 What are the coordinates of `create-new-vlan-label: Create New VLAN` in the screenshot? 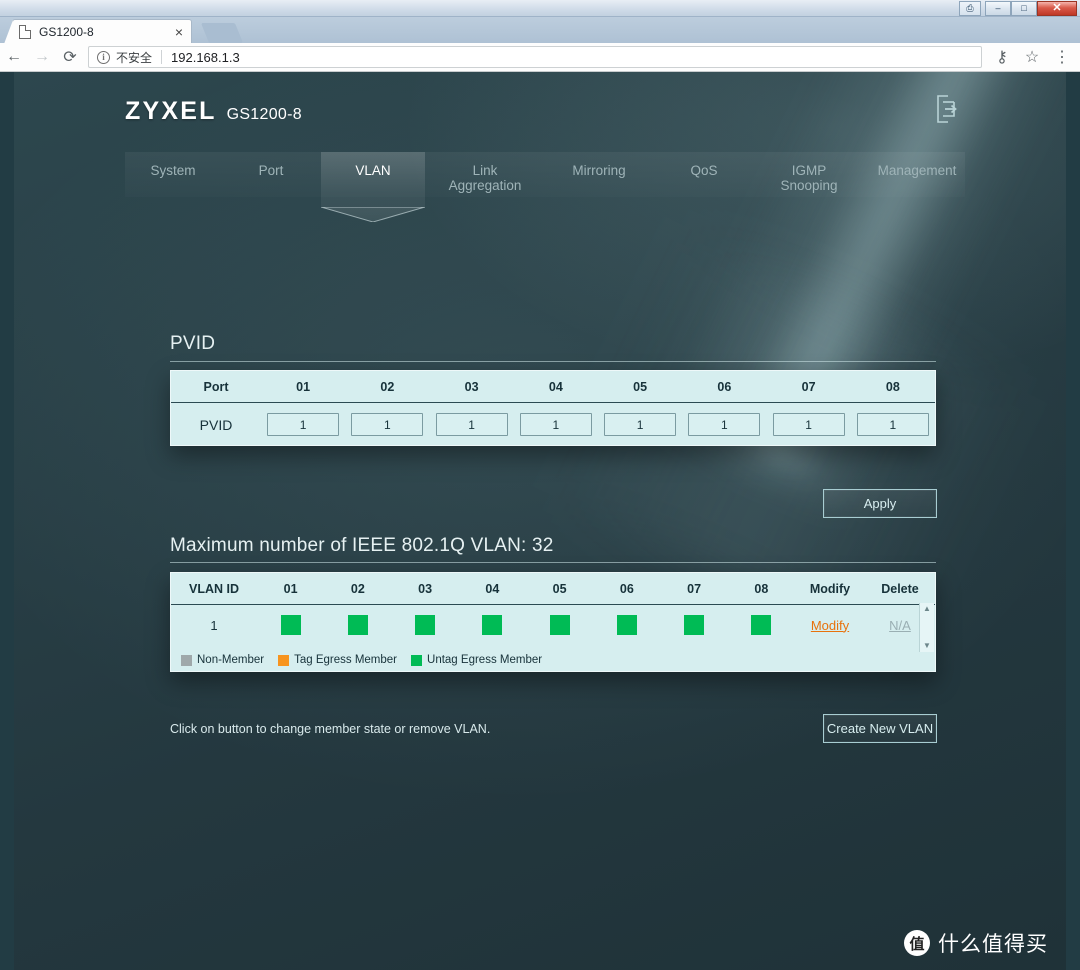 It's located at (880, 728).